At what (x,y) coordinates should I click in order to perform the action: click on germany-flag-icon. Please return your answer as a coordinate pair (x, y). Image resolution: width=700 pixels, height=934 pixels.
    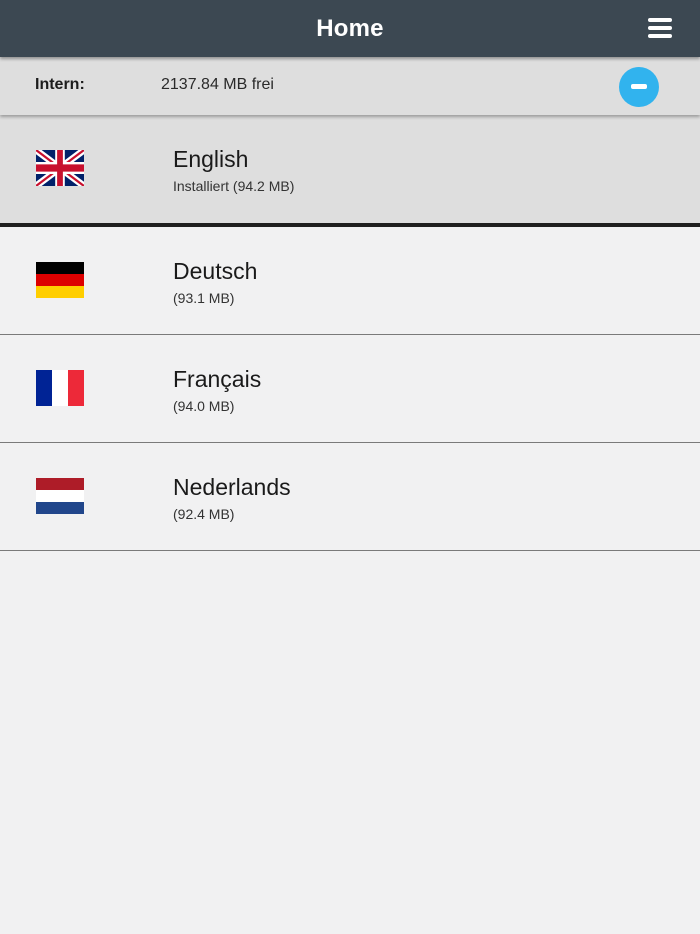
    Looking at the image, I should click on (60, 280).